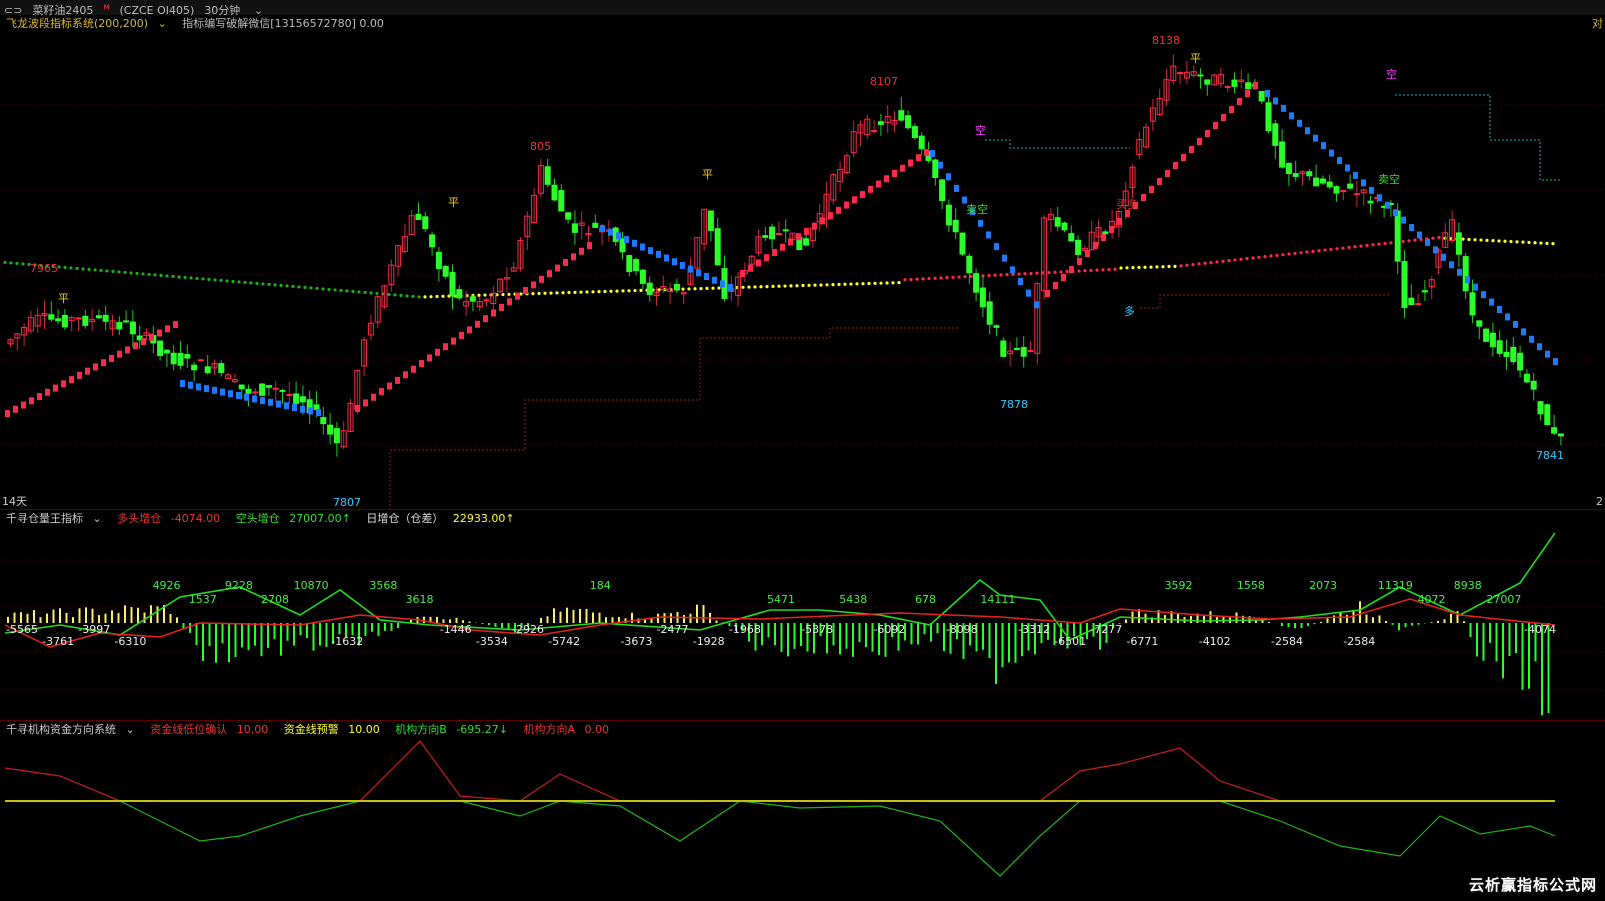  Describe the element at coordinates (1395, 585) in the screenshot. I see `volume-value-label: 11319` at that location.